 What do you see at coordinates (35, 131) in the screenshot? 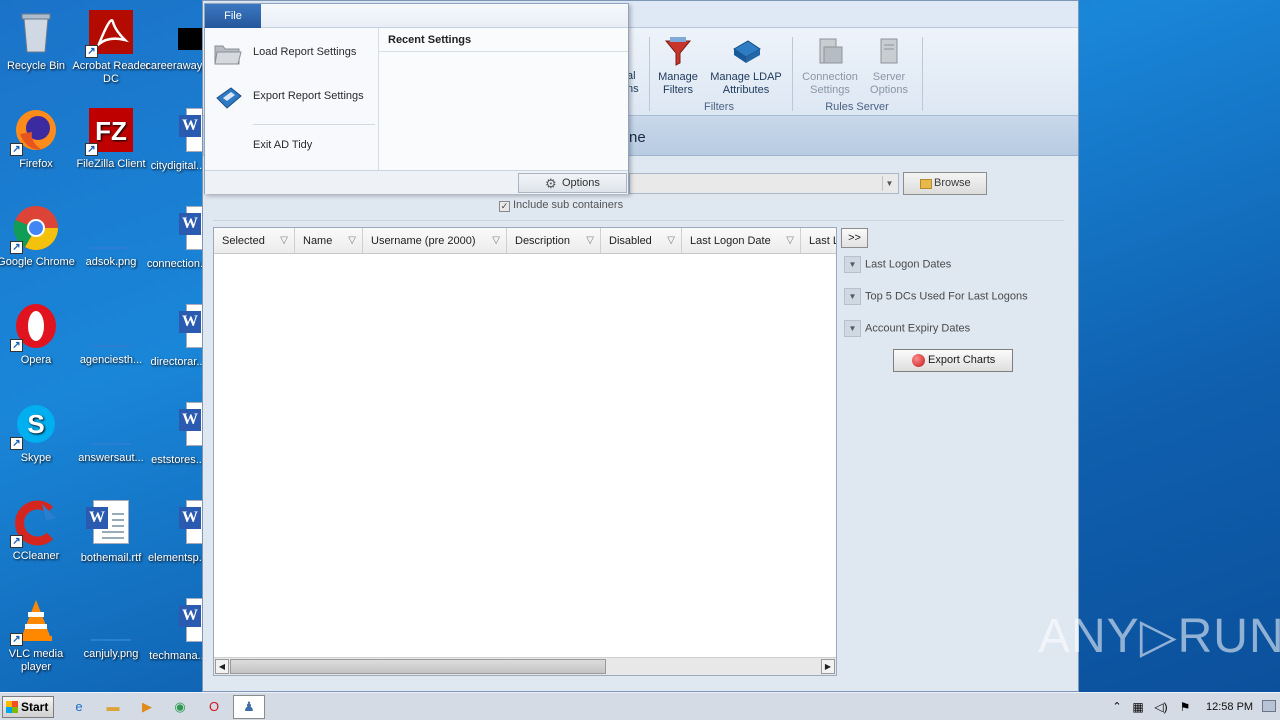
I see `firefox-icon: ↗` at bounding box center [35, 131].